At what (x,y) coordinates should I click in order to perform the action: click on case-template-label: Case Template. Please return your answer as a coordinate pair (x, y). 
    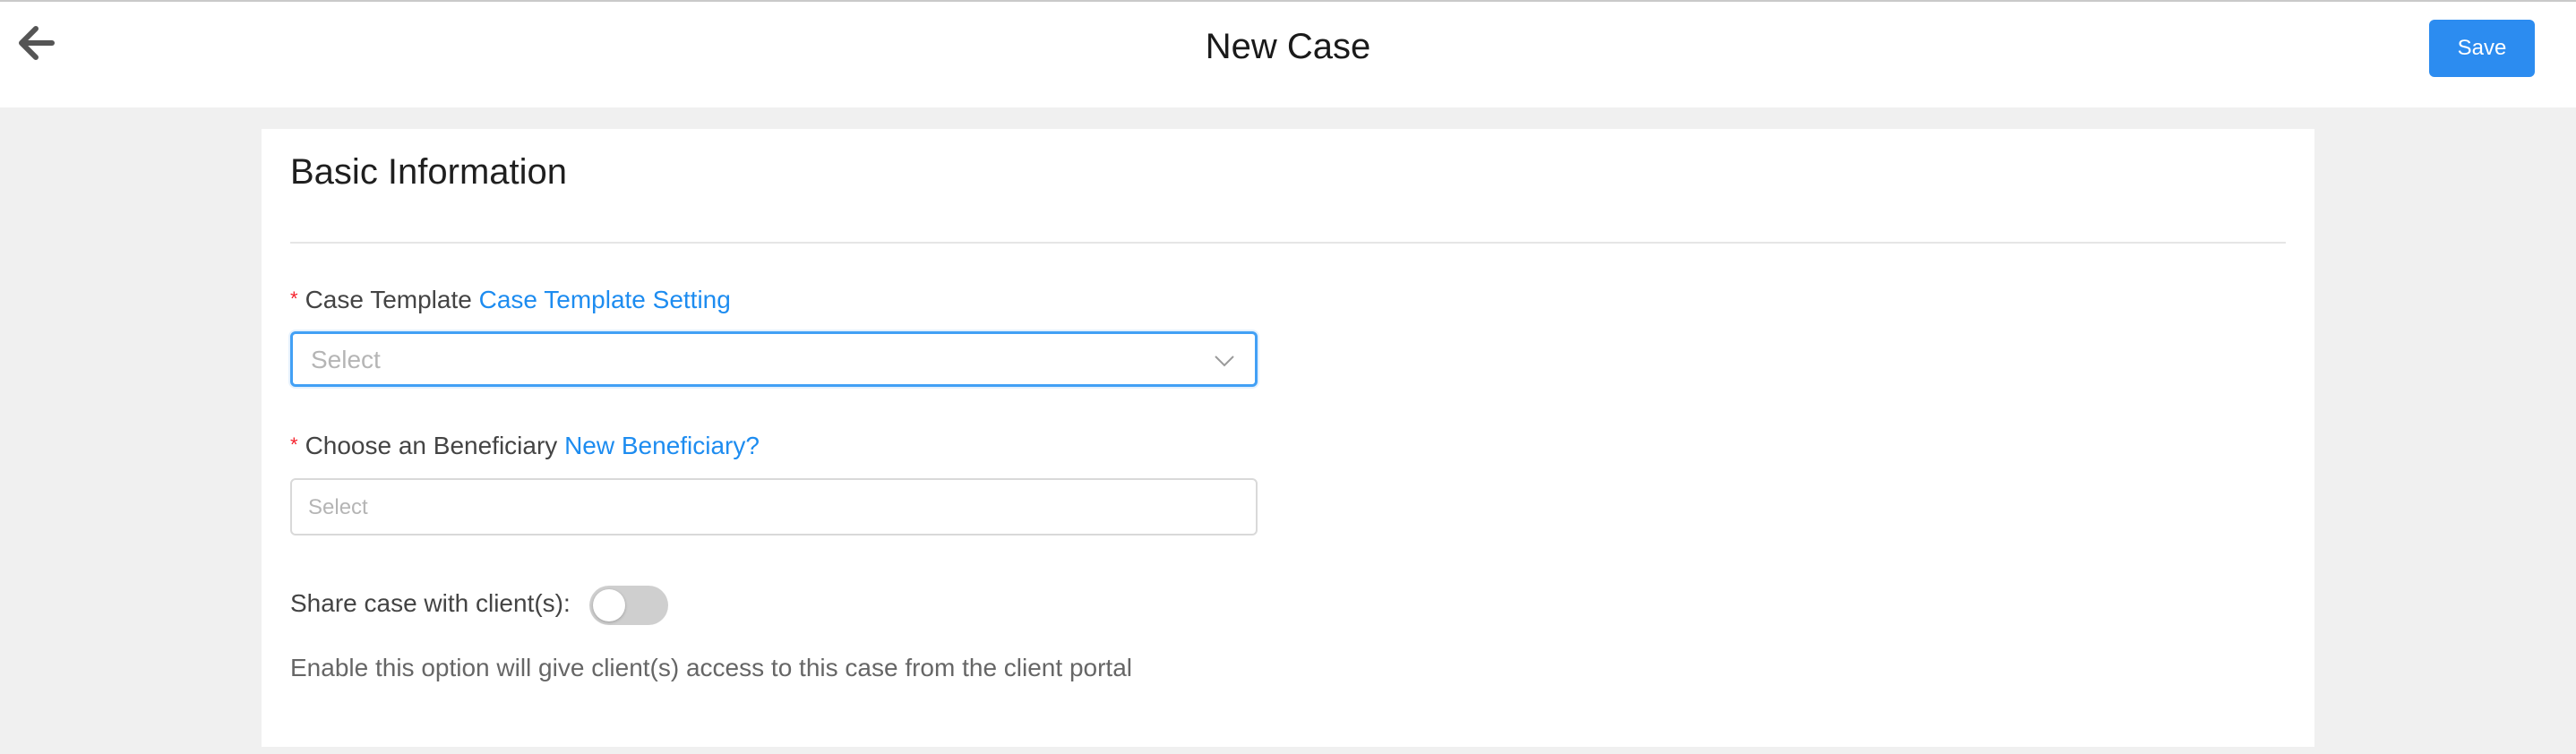
    Looking at the image, I should click on (388, 299).